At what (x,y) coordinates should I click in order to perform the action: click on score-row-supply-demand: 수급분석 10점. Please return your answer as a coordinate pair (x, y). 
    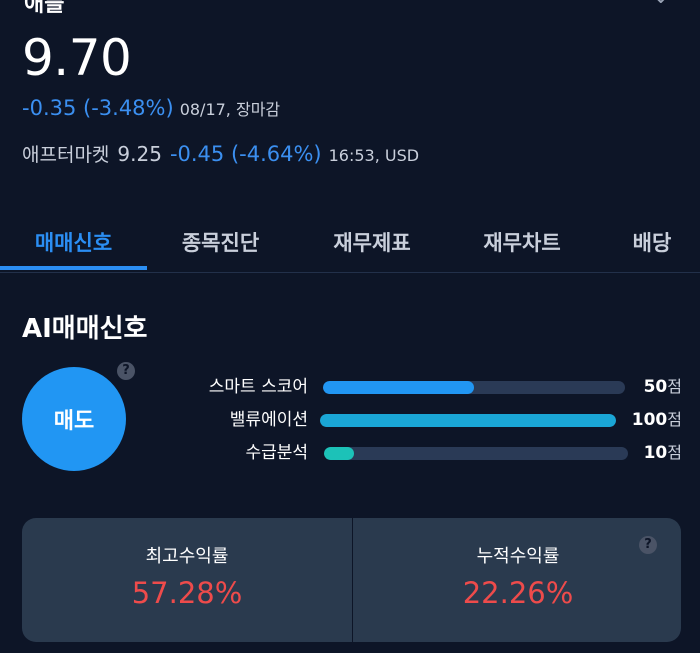
    Looking at the image, I should click on (350, 453).